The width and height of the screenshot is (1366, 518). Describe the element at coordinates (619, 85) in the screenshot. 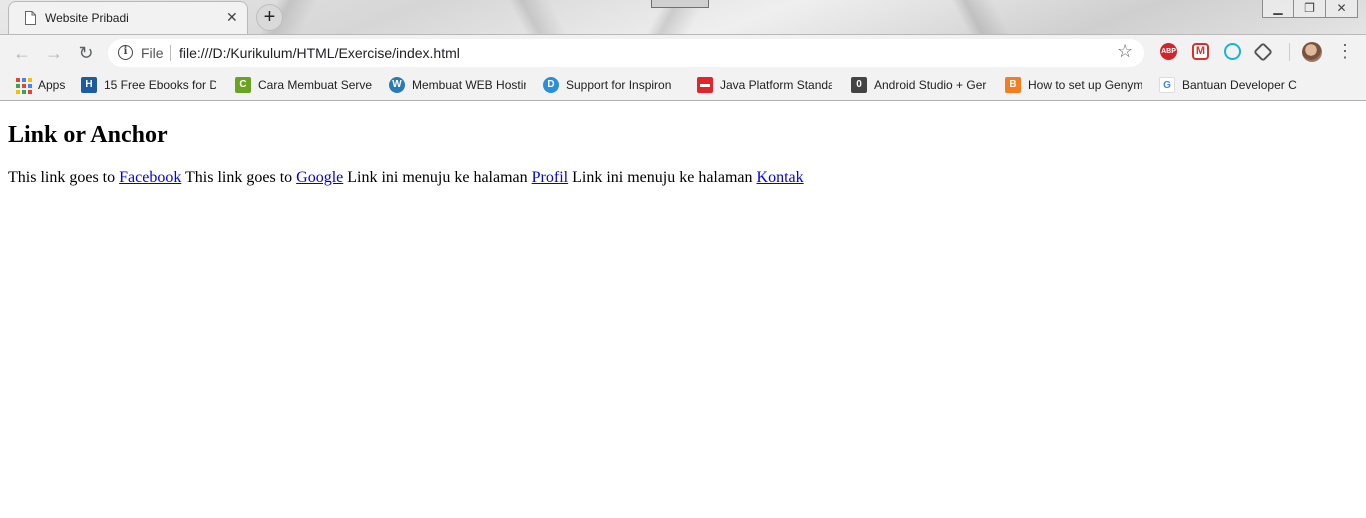

I see `bookmark-label: Support for Inspiron` at that location.